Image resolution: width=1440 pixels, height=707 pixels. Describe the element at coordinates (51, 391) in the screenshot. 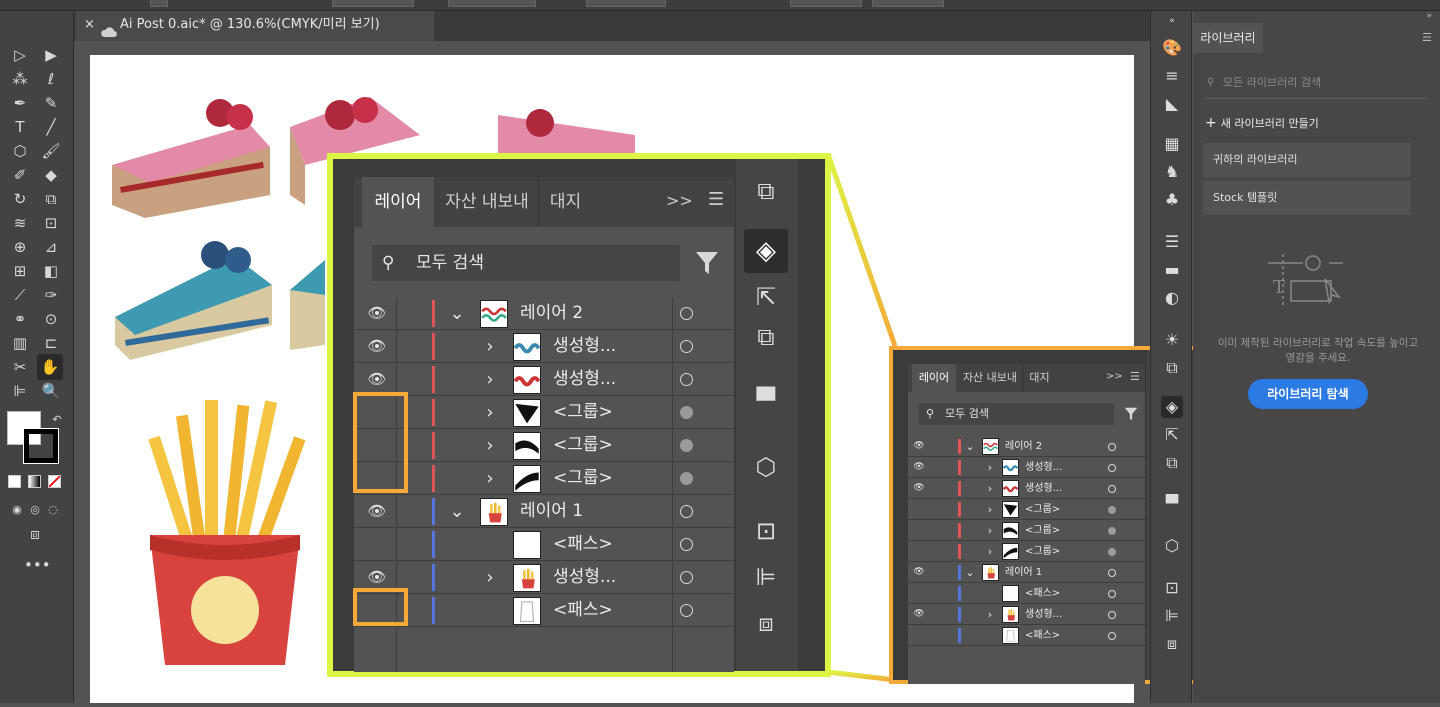

I see `zoom-tool-icon: 🔍` at that location.